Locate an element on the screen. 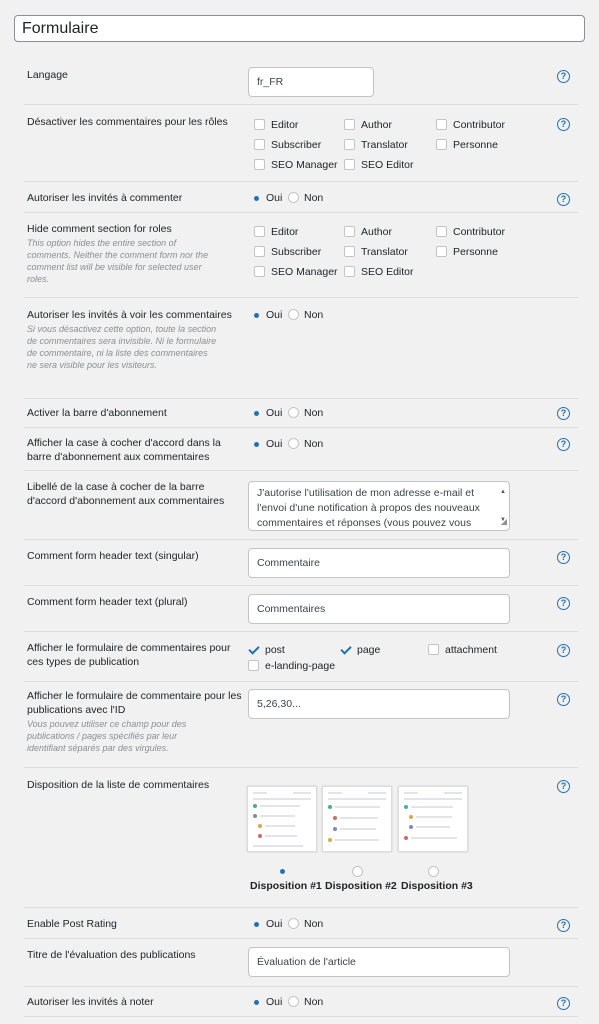 The width and height of the screenshot is (599, 1024). language-input: fr_FR is located at coordinates (311, 82).